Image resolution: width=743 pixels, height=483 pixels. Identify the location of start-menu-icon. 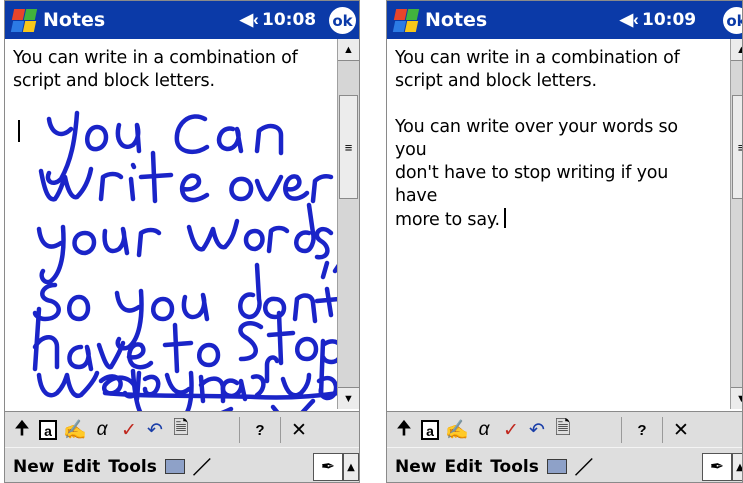
(406, 20).